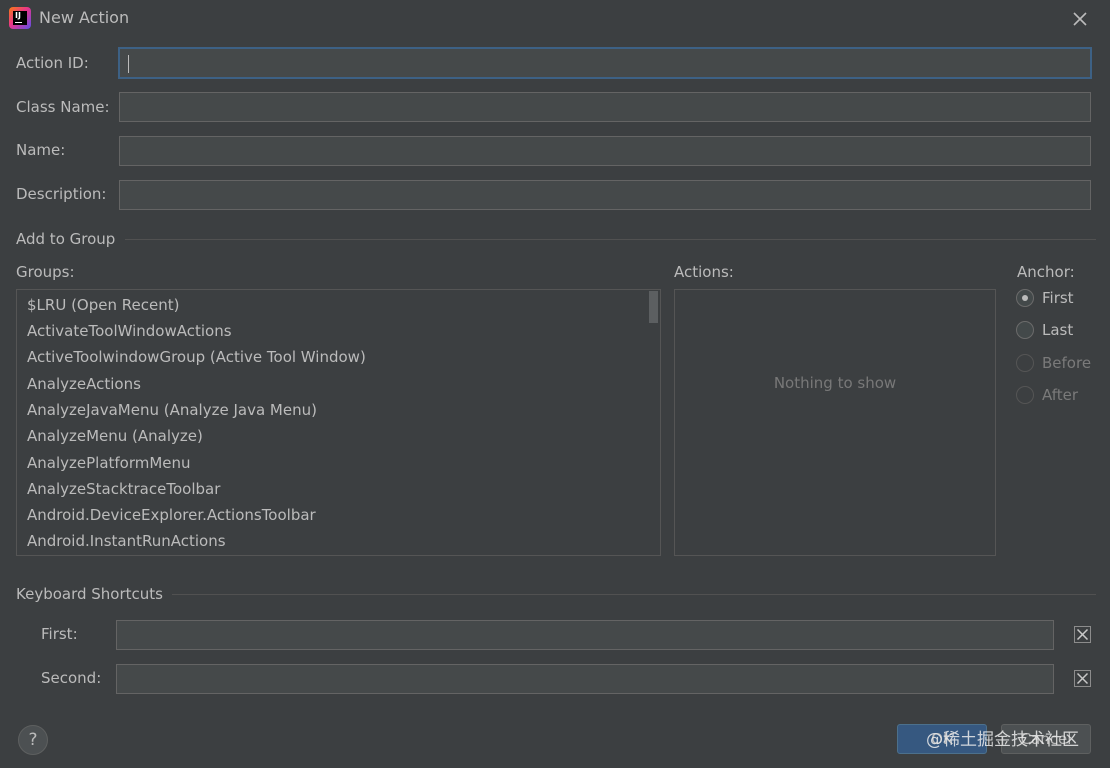 The height and width of the screenshot is (768, 1110). What do you see at coordinates (59, 634) in the screenshot?
I see `first-shortcut-label: First:` at bounding box center [59, 634].